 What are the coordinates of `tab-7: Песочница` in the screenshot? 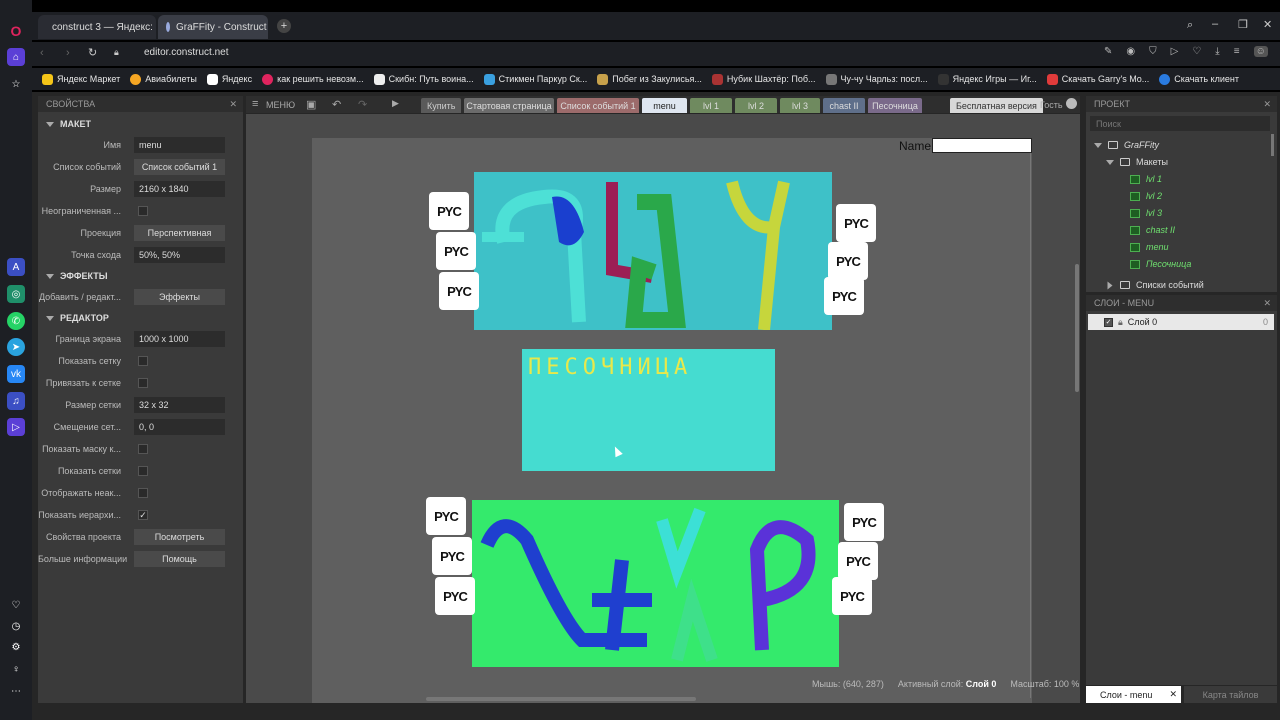 It's located at (895, 105).